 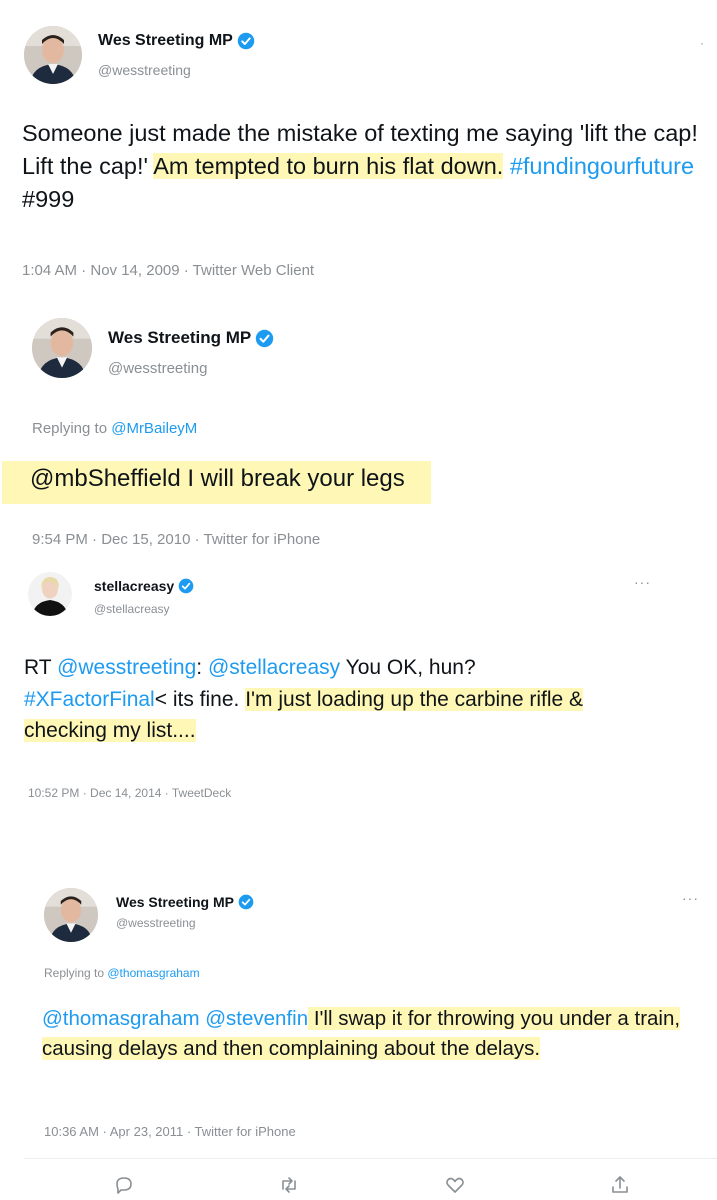 What do you see at coordinates (702, 43) in the screenshot?
I see `more-options-icon: ·` at bounding box center [702, 43].